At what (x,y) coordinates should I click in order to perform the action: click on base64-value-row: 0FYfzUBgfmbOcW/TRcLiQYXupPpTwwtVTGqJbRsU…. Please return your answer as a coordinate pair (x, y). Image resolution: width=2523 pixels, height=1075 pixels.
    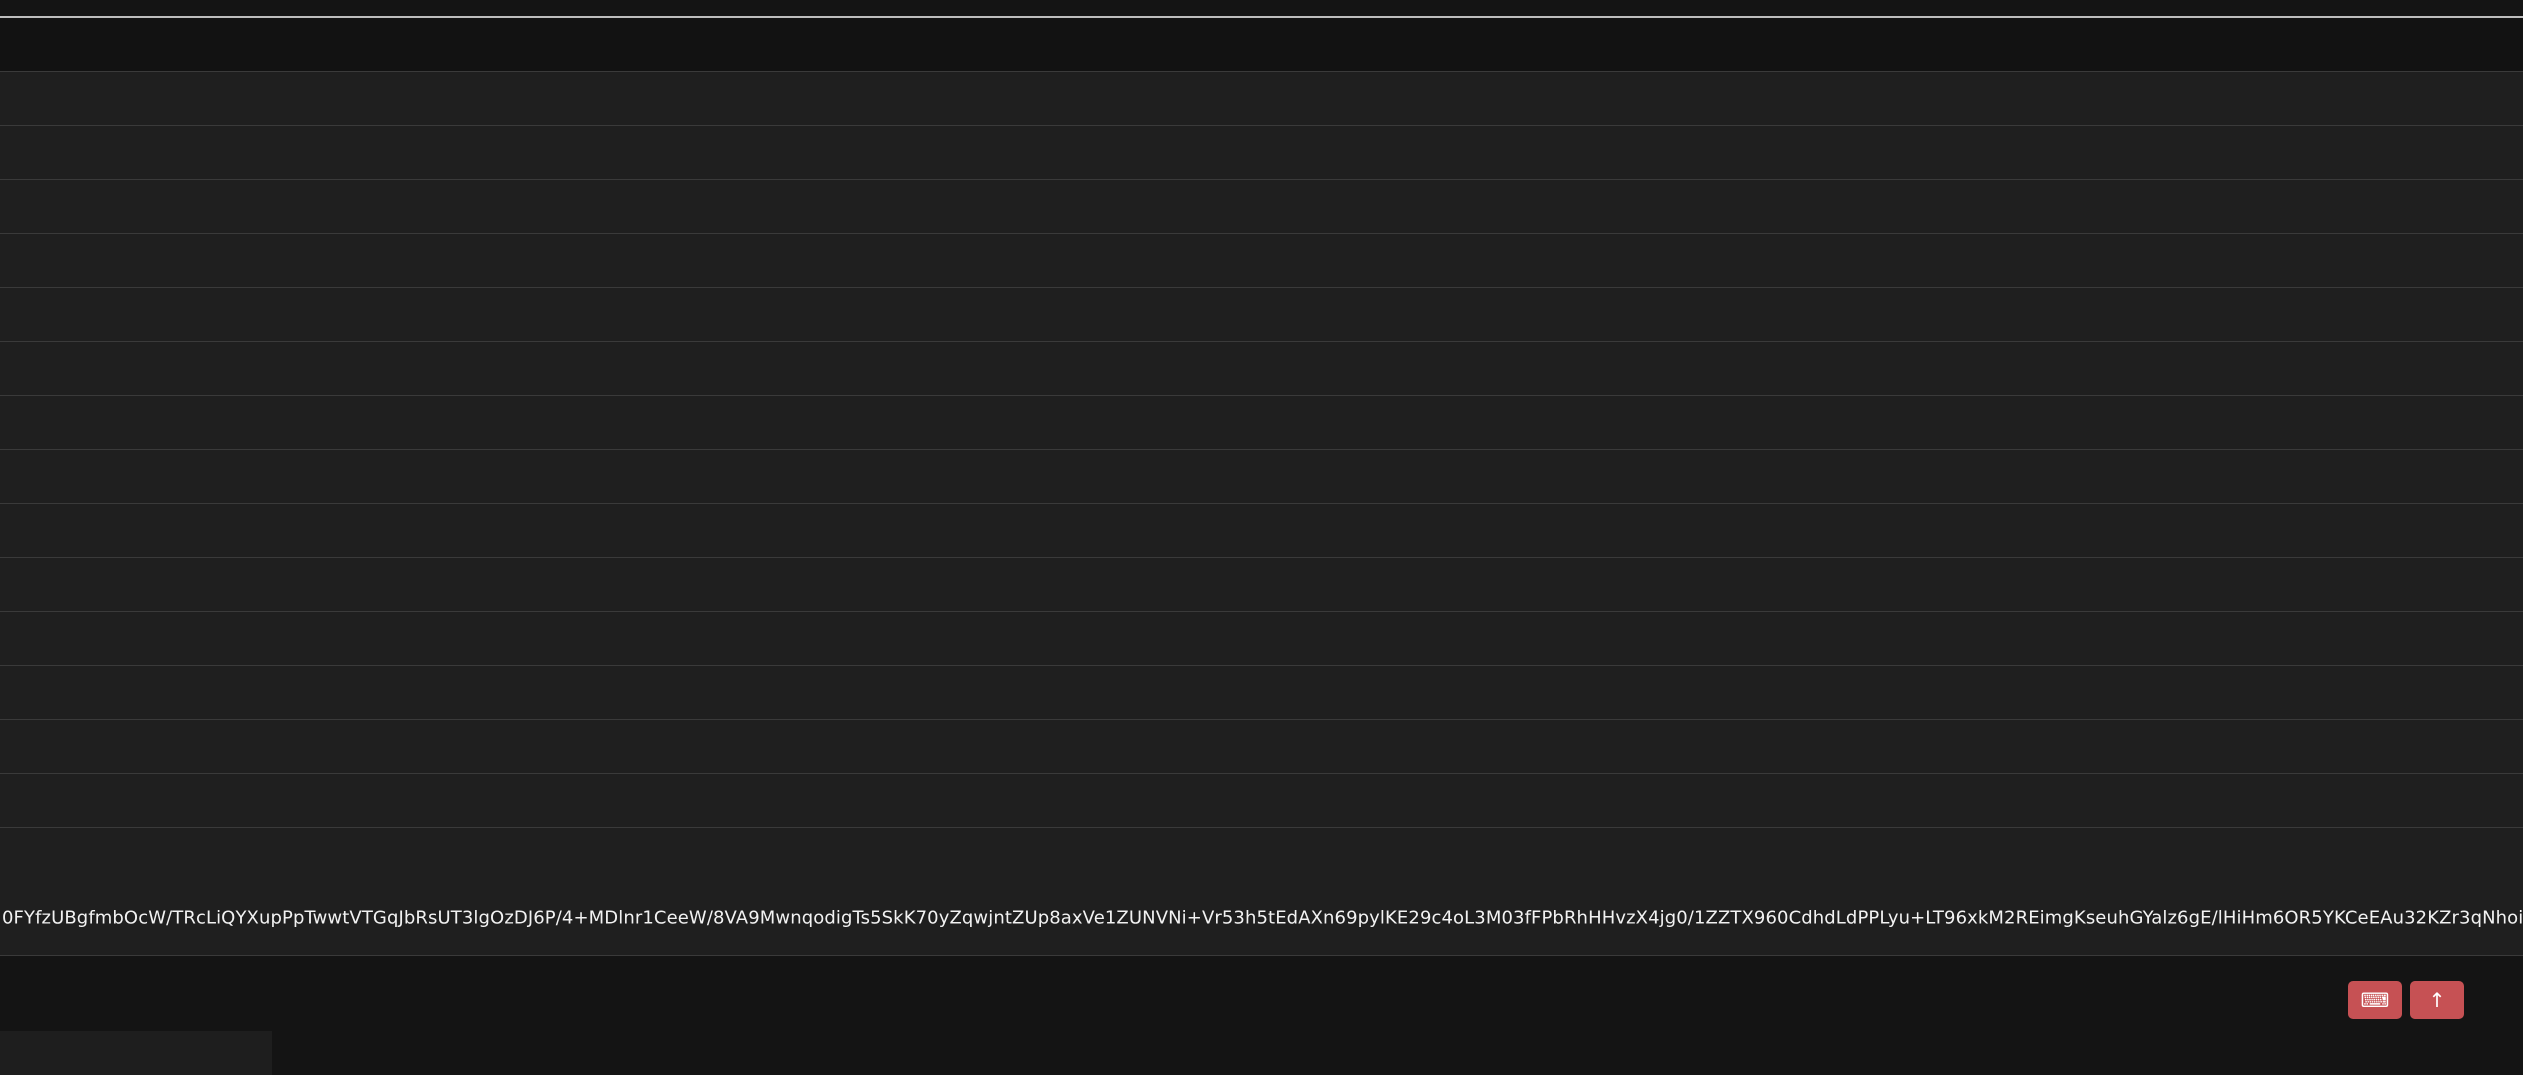
    Looking at the image, I should click on (1261, 918).